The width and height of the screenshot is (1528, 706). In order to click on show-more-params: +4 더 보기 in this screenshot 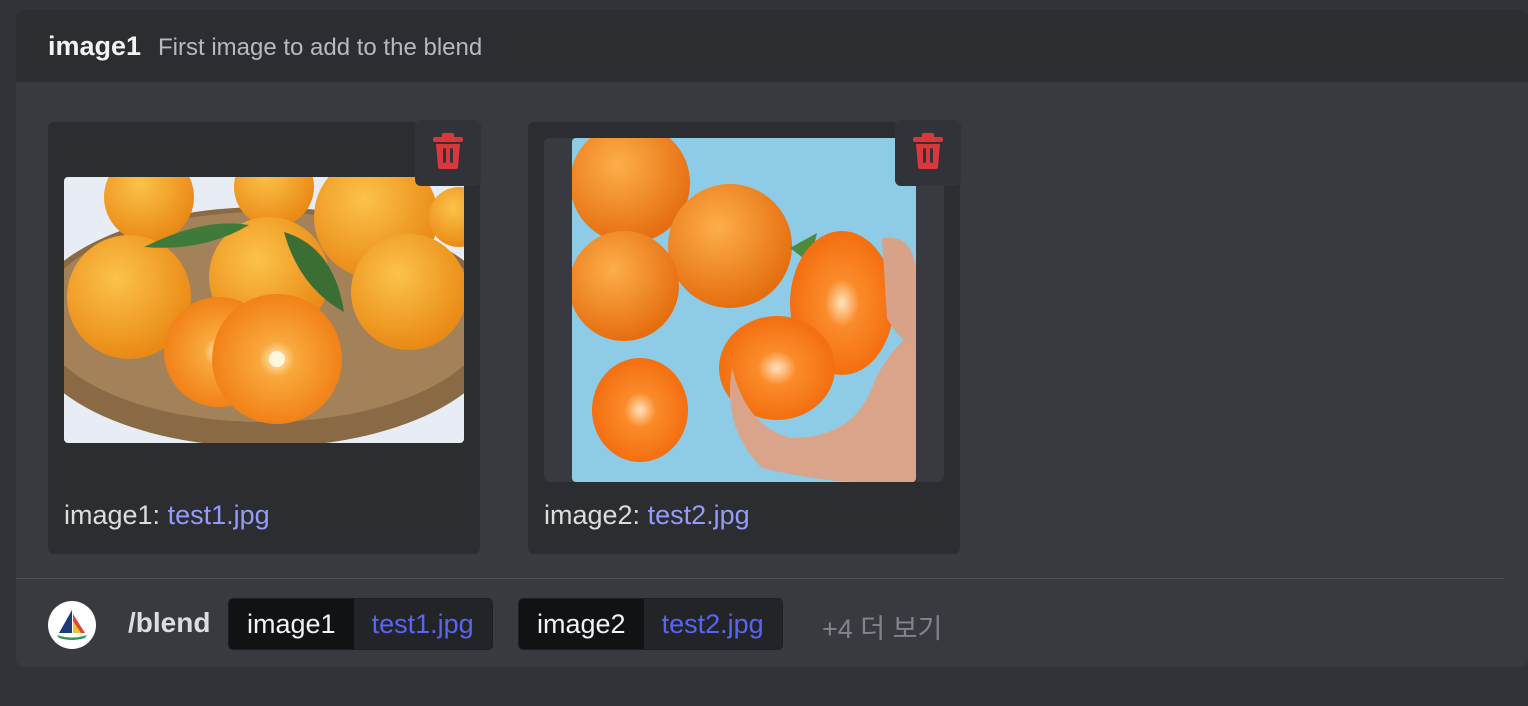, I will do `click(882, 626)`.